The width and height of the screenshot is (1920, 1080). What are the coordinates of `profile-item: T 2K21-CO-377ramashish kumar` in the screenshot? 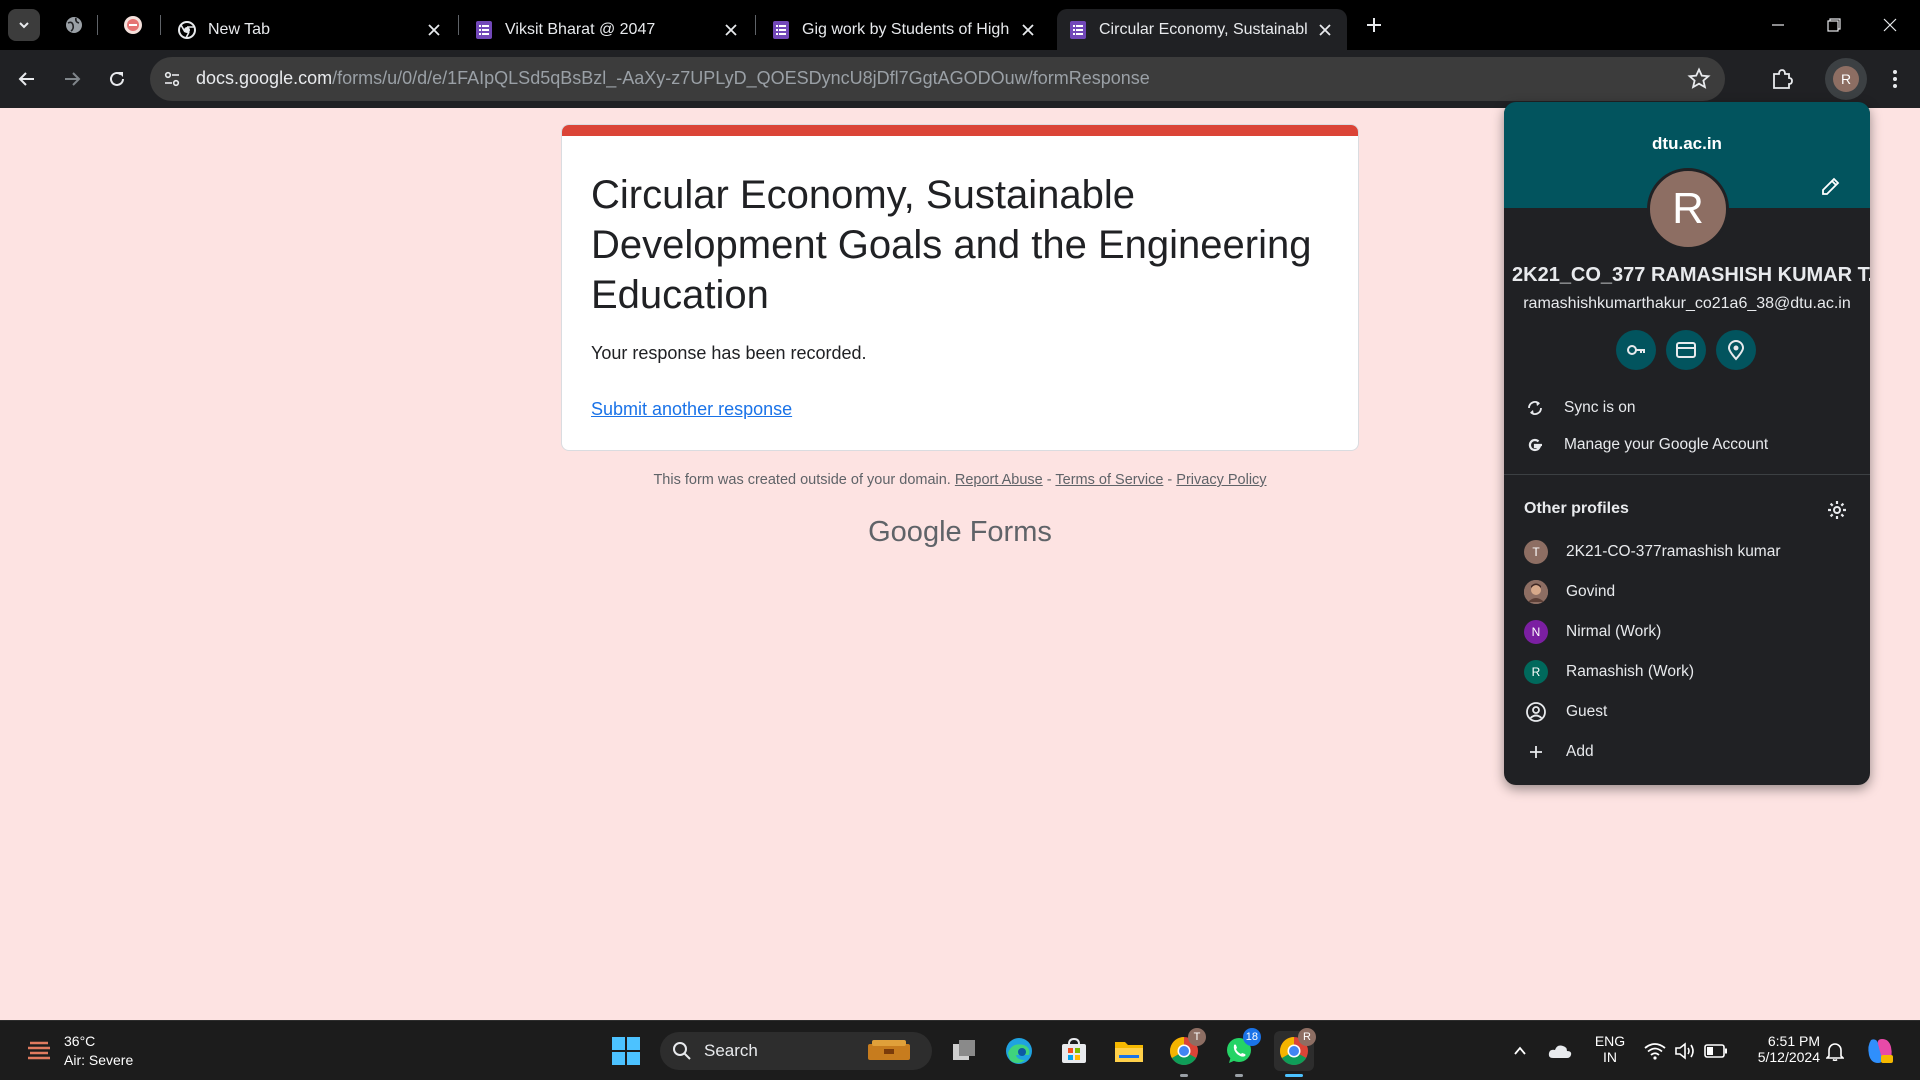 It's located at (1687, 552).